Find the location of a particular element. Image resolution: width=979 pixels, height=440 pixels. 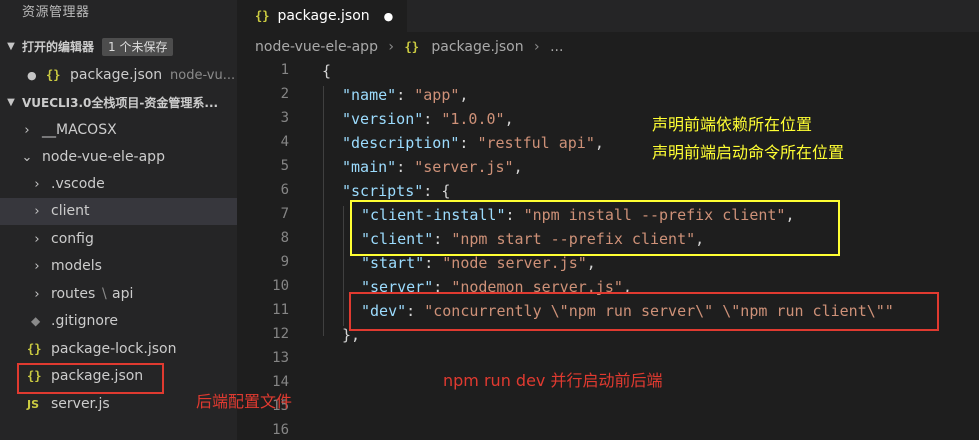

code-line-3: "version": "1.0.0", is located at coordinates (428, 119).